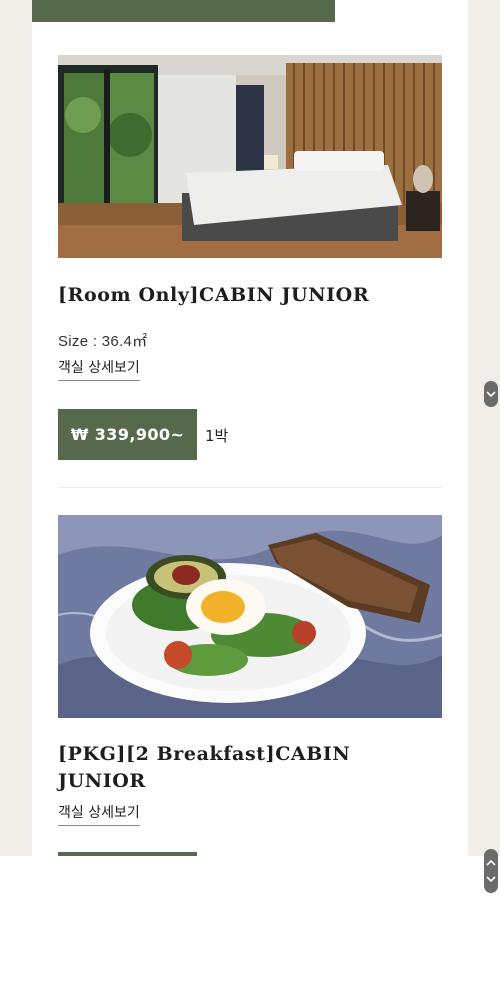 This screenshot has width=500, height=1000. Describe the element at coordinates (217, 436) in the screenshot. I see `nights-label: 1박` at that location.